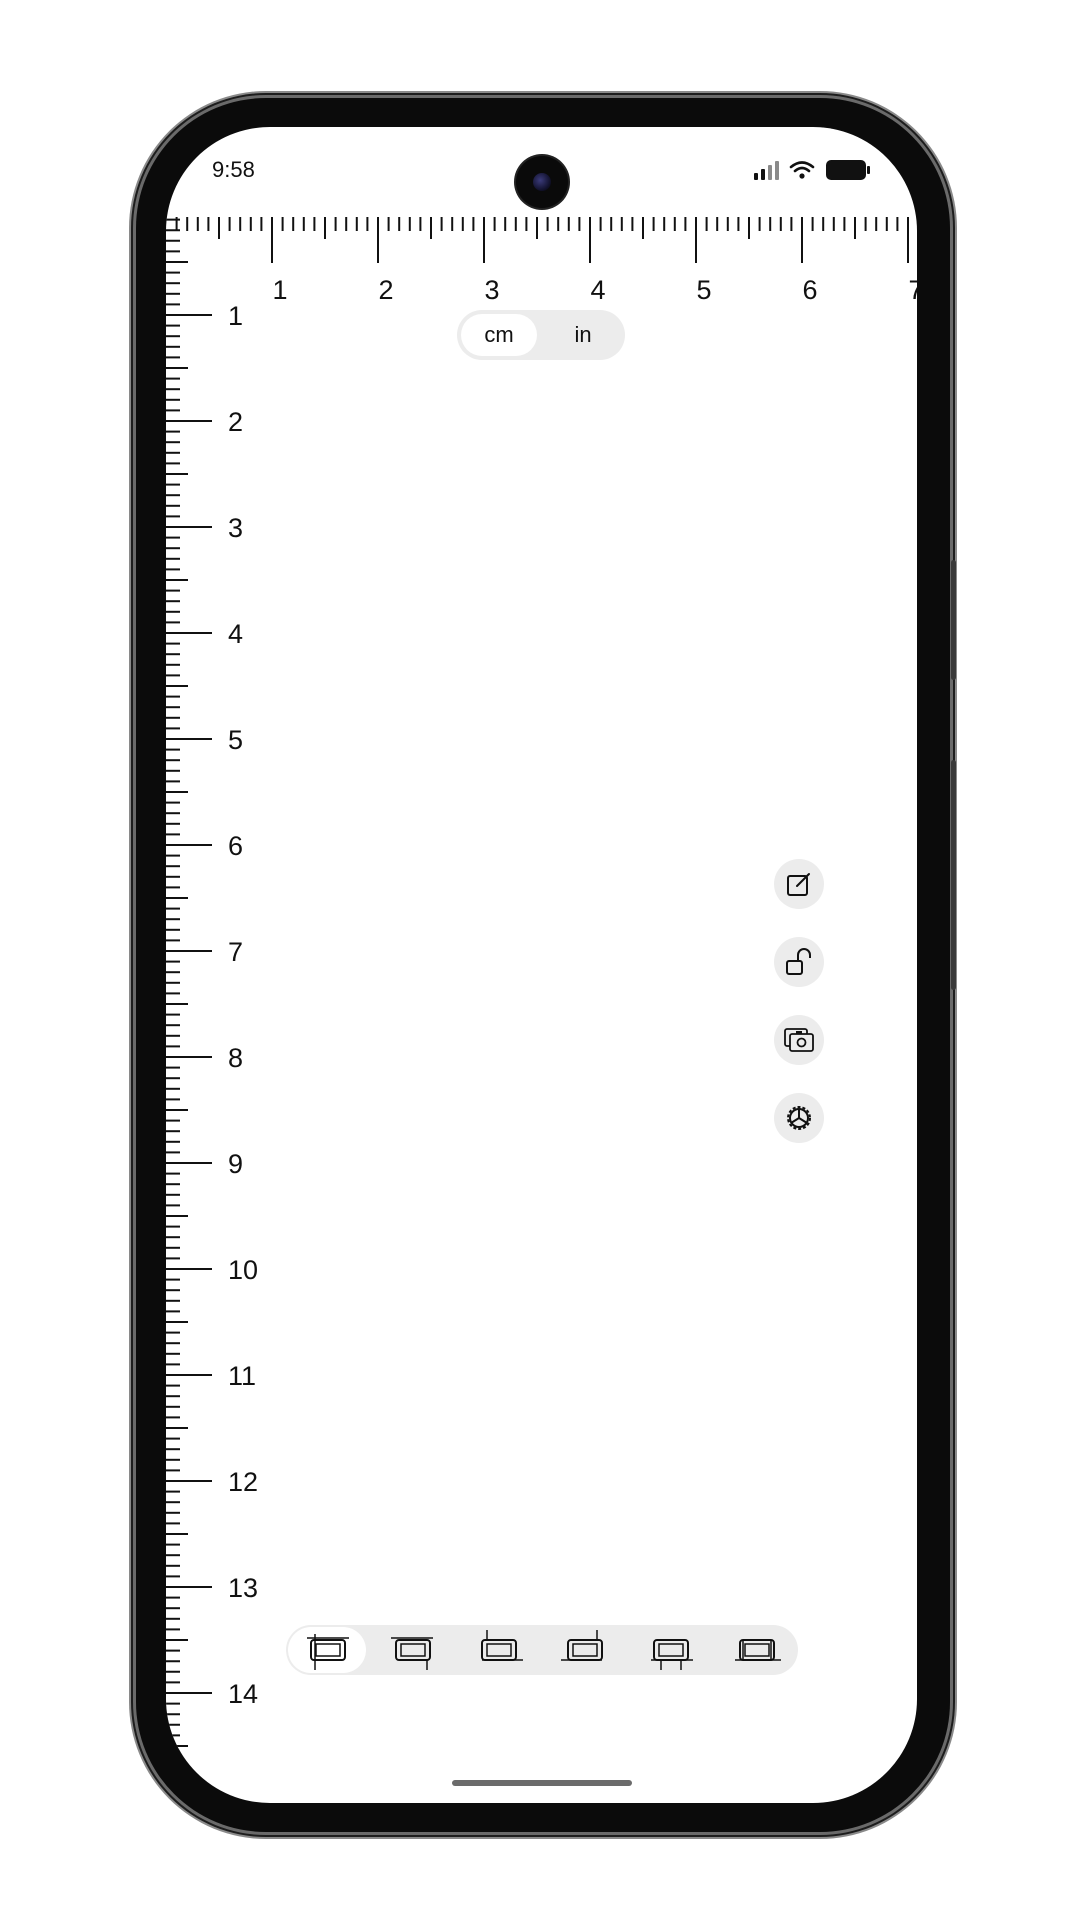 This screenshot has height=1920, width=1080. What do you see at coordinates (848, 170) in the screenshot?
I see `battery-icon` at bounding box center [848, 170].